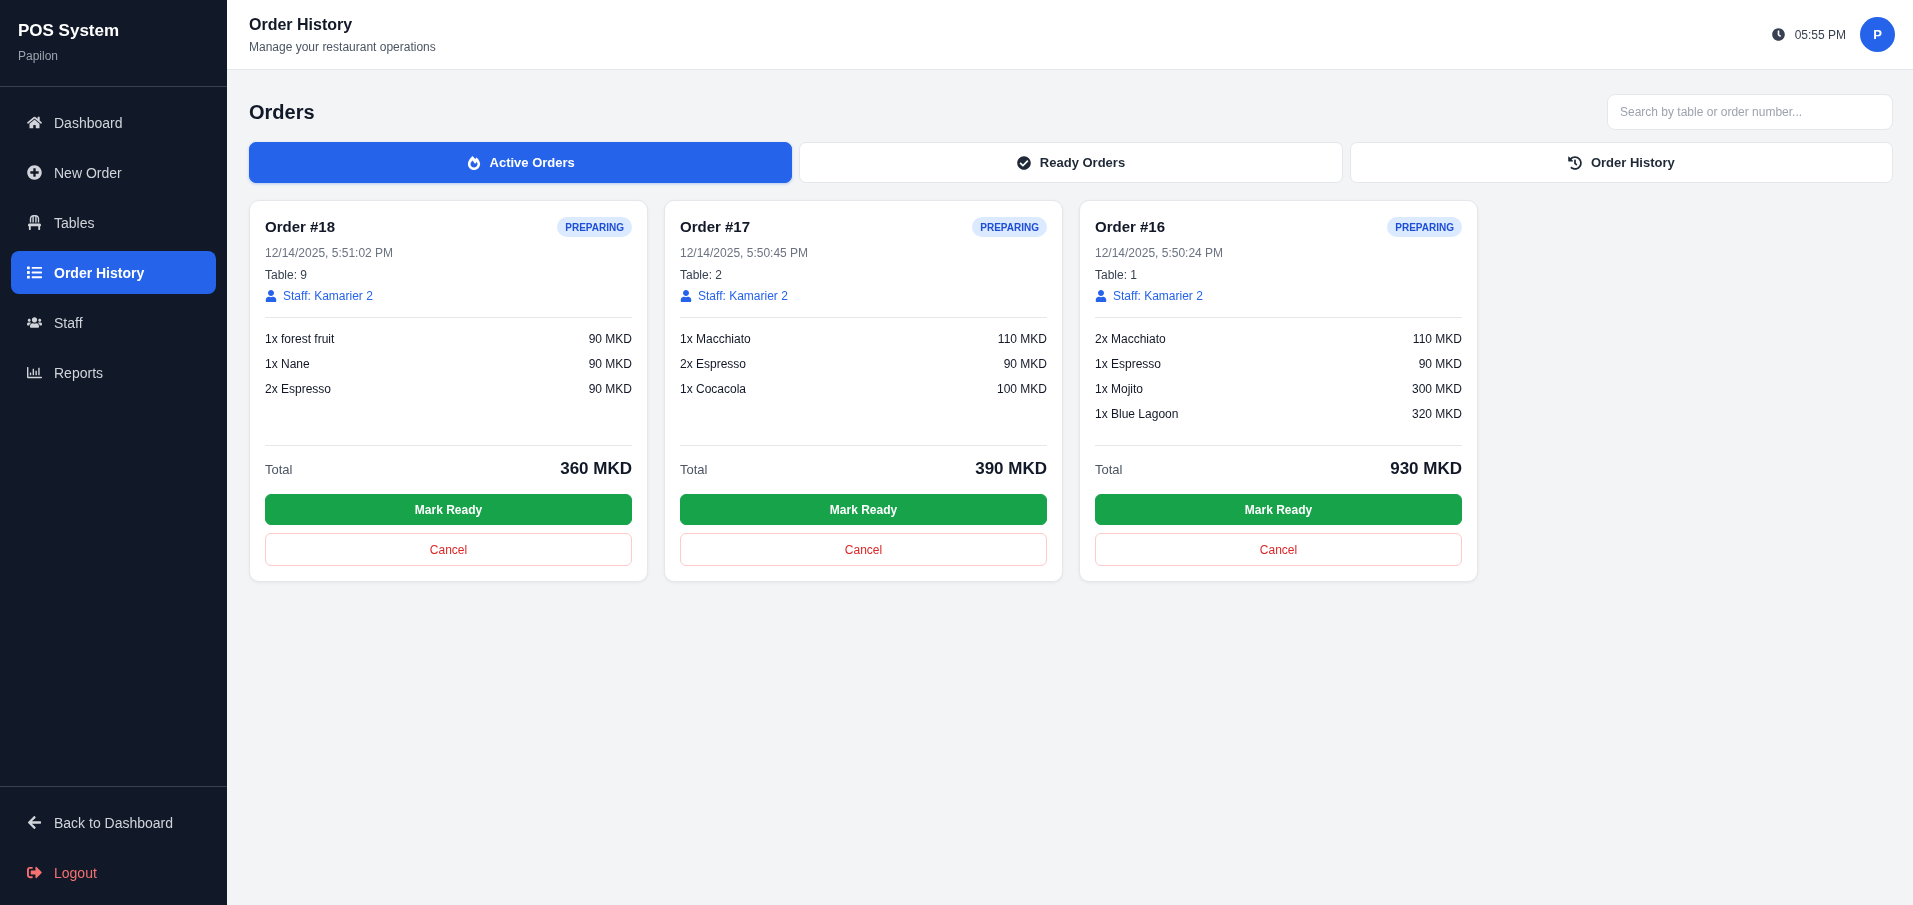 The width and height of the screenshot is (1913, 905). Describe the element at coordinates (1117, 275) in the screenshot. I see `table-number: Table: 1` at that location.